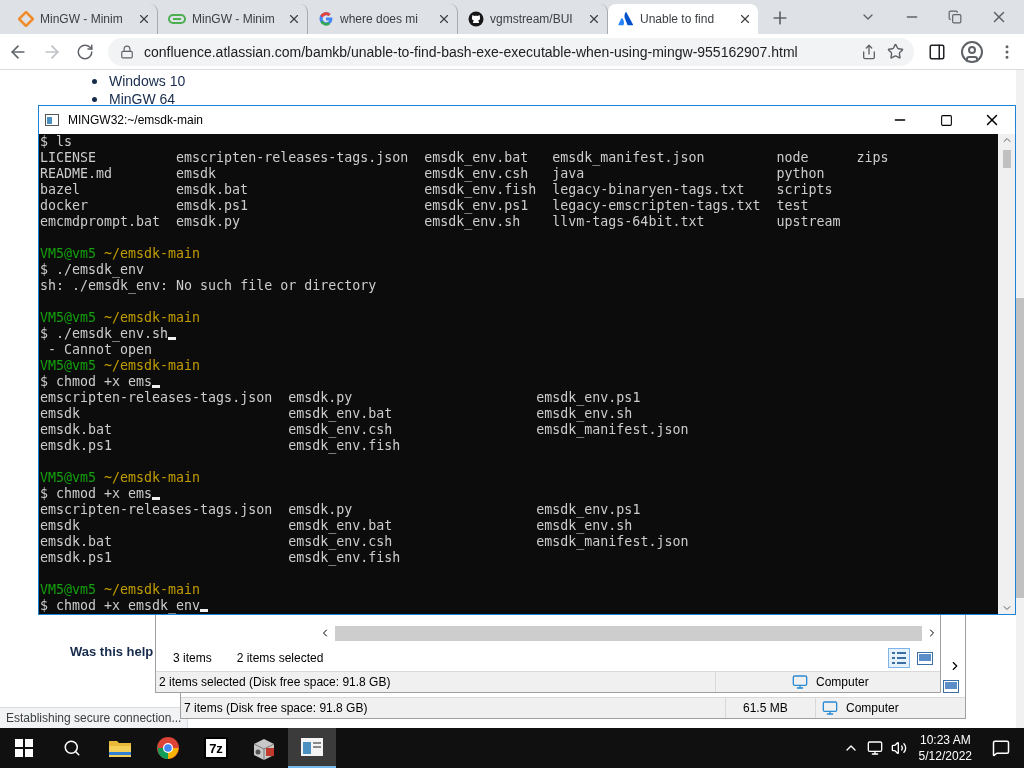 This screenshot has width=1024, height=768. Describe the element at coordinates (60, 190) in the screenshot. I see `file-name: bazel` at that location.